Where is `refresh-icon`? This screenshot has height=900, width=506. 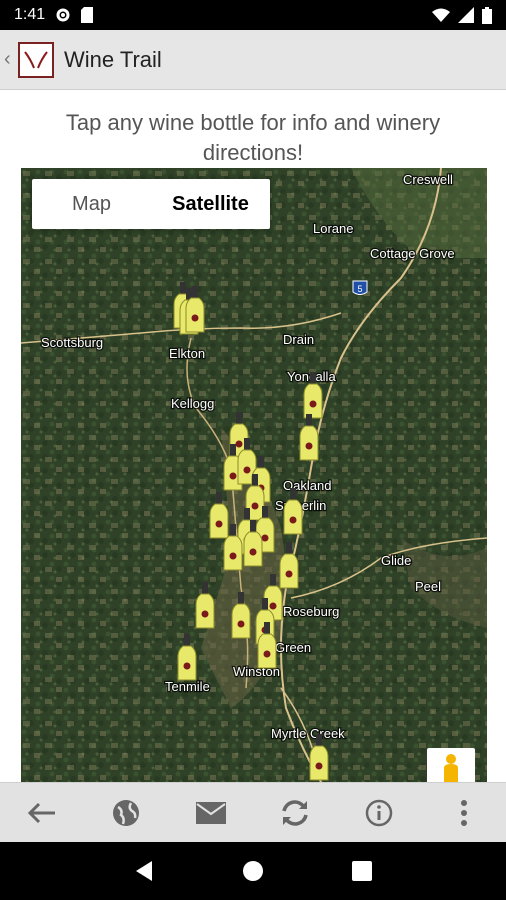
refresh-icon is located at coordinates (295, 812).